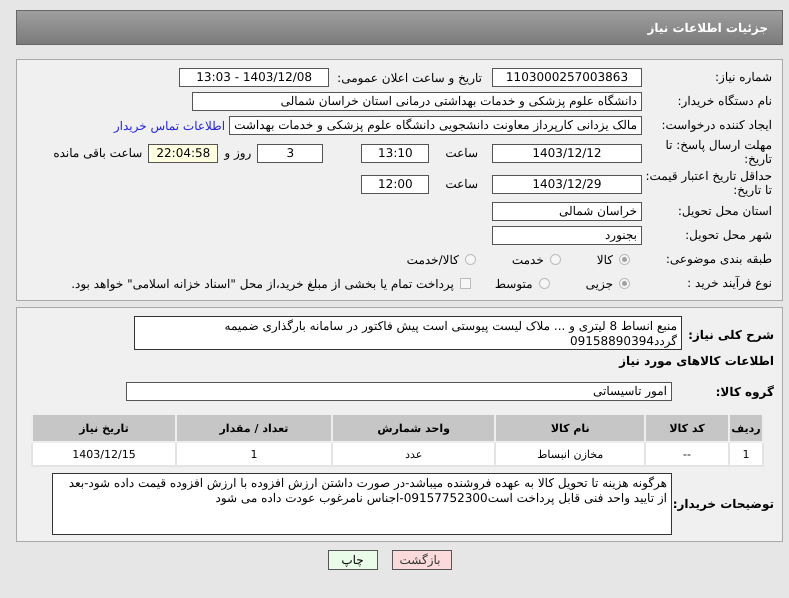  What do you see at coordinates (104, 454) in the screenshot?
I see `table-cell: 1403/12/15` at bounding box center [104, 454].